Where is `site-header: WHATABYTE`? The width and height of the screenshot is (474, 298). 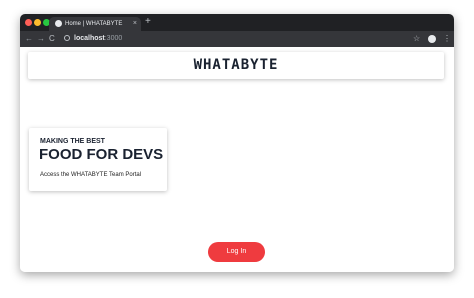
site-header: WHATABYTE is located at coordinates (236, 65).